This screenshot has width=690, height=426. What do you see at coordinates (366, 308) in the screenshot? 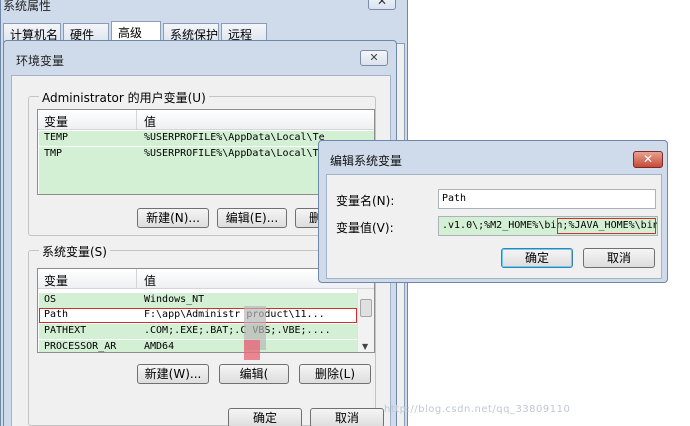
I see `scrollbar-thumb` at bounding box center [366, 308].